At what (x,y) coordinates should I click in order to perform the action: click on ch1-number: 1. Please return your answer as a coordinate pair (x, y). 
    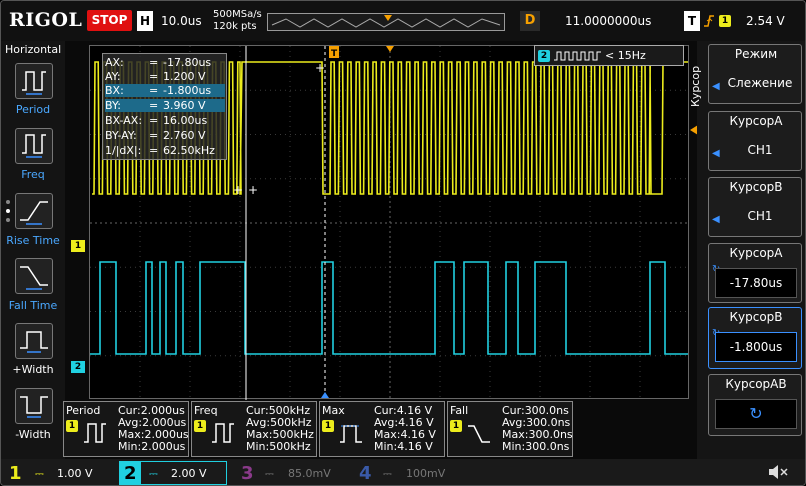
    Looking at the image, I should click on (15, 473).